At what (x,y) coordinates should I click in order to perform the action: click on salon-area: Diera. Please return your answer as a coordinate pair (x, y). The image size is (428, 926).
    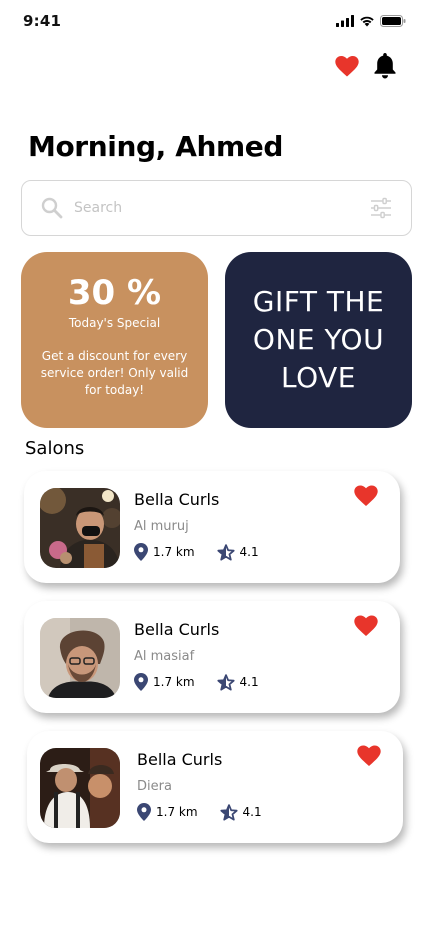
    Looking at the image, I should click on (154, 786).